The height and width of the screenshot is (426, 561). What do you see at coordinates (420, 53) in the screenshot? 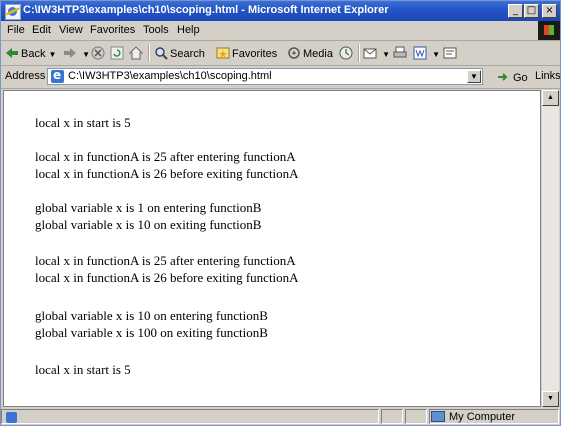
I see `word-edit-icon` at bounding box center [420, 53].